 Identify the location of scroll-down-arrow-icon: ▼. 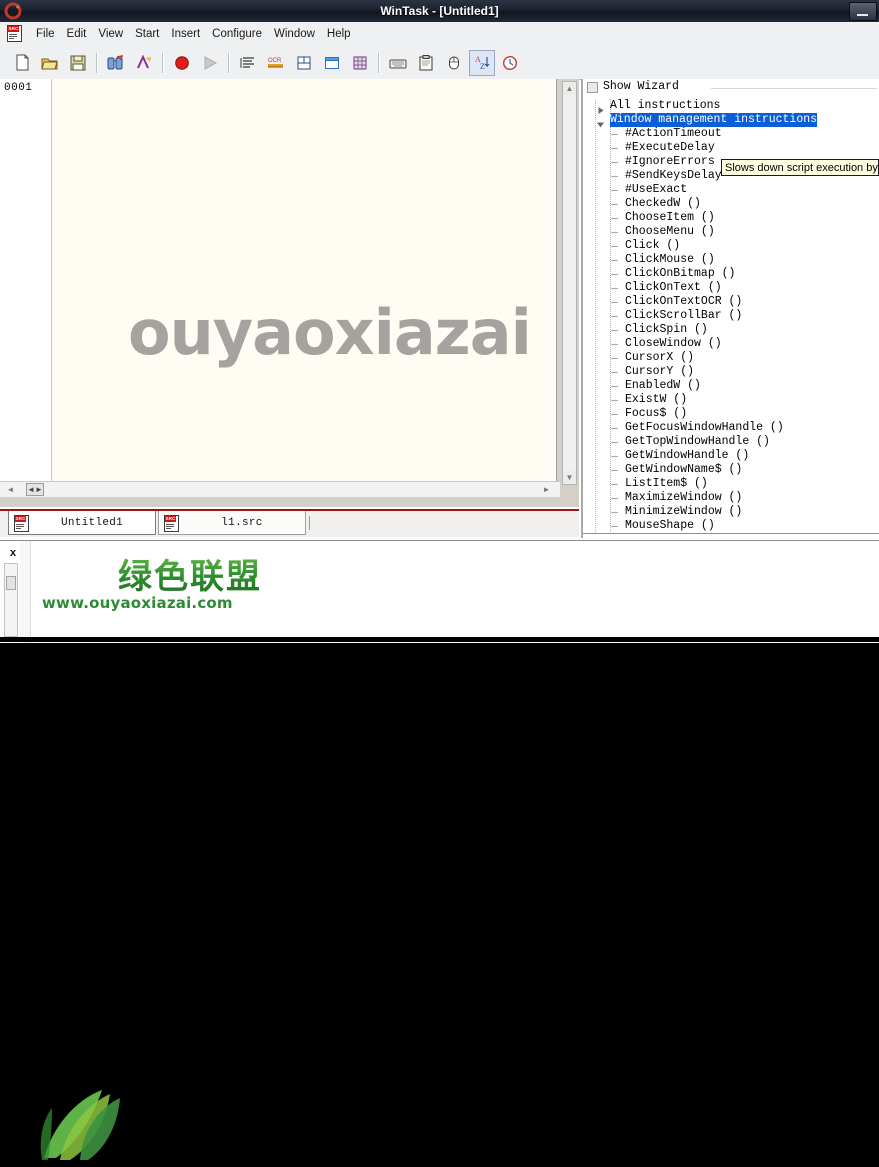
(569, 477).